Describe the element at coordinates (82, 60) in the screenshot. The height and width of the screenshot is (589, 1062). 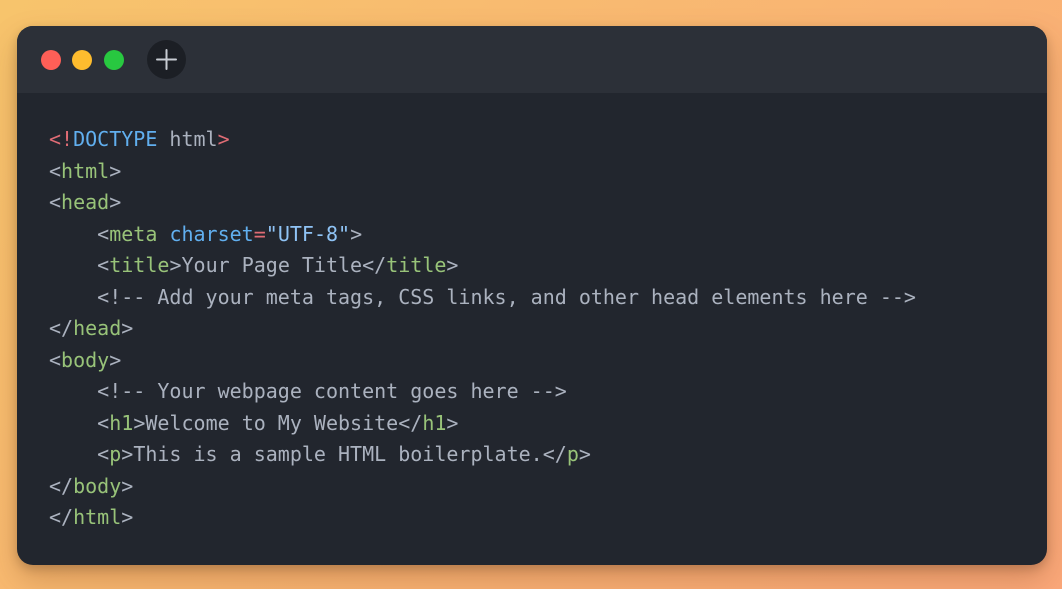
I see `minimize-icon` at that location.